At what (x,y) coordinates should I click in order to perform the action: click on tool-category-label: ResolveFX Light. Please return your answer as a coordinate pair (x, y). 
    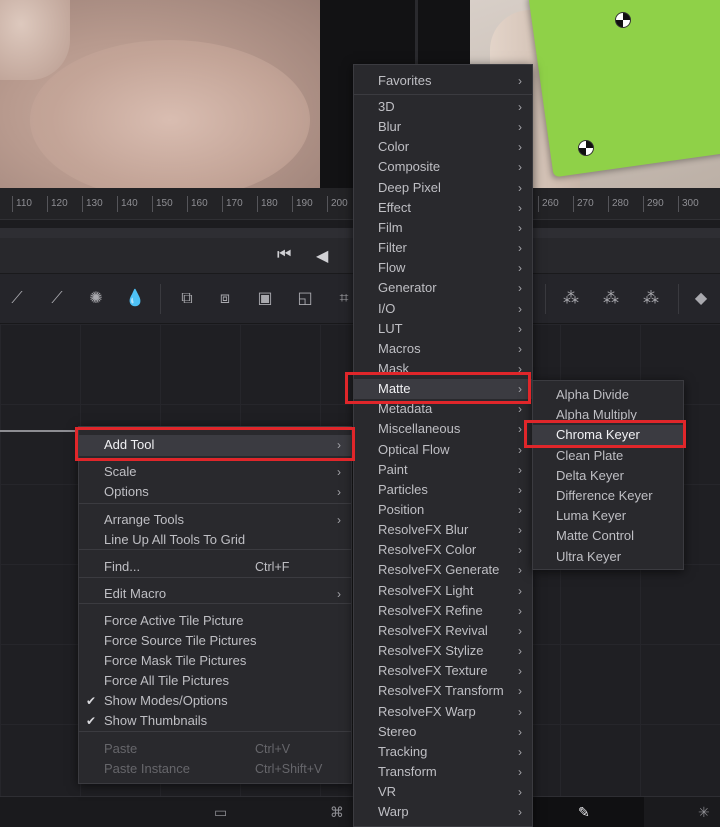
    Looking at the image, I should click on (426, 590).